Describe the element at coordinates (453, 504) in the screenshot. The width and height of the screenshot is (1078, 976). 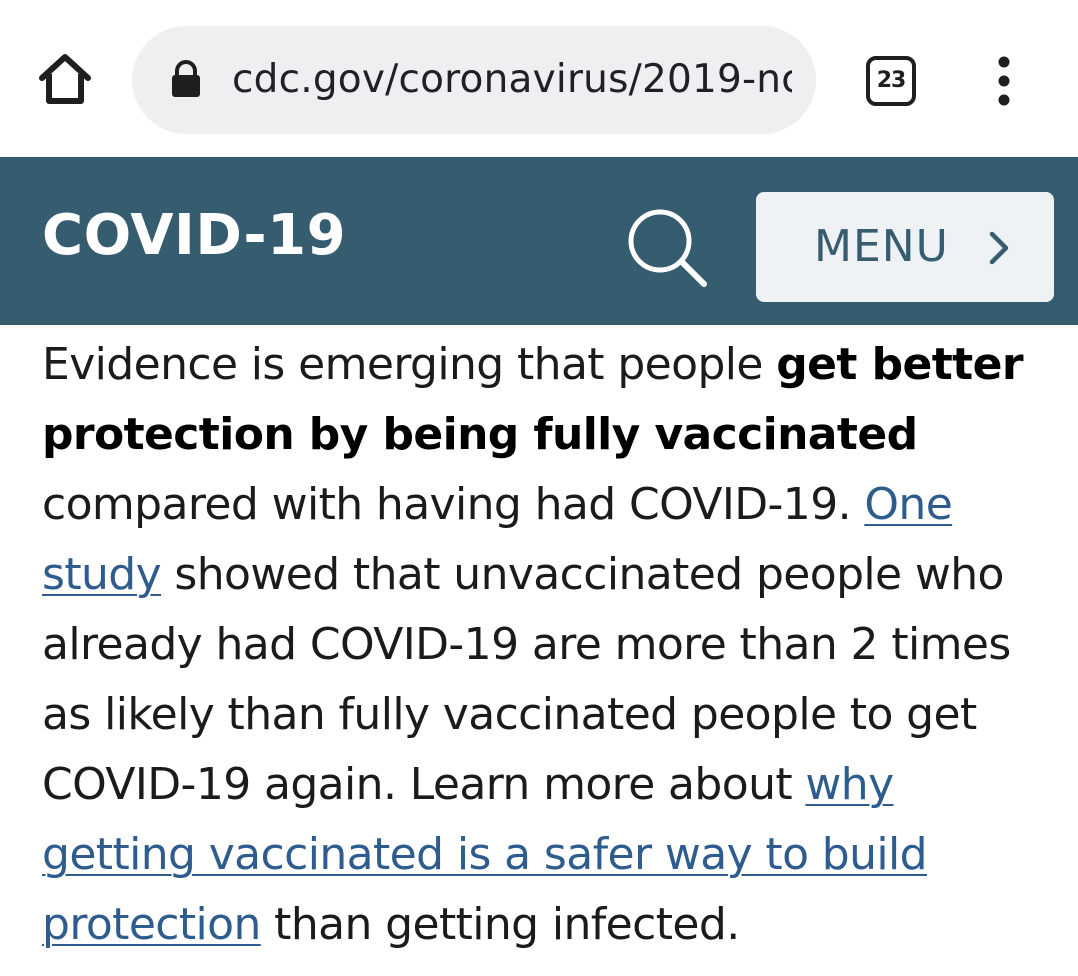
I see `text-segment: compared with having had COVID-19.` at that location.